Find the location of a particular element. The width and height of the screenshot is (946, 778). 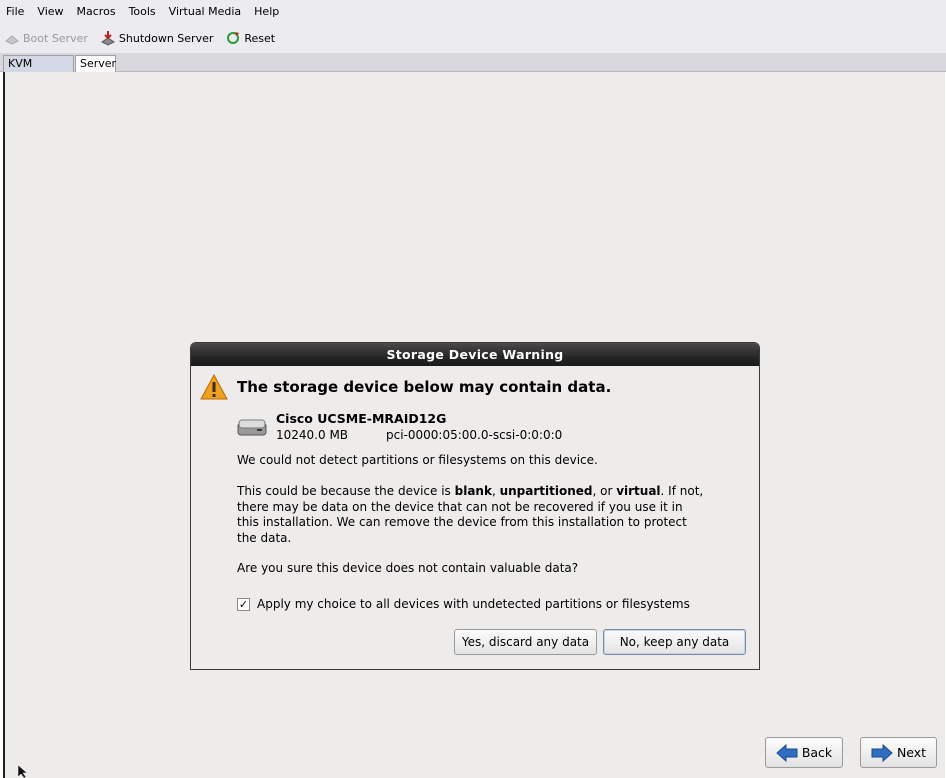

discard-data-button: Yes, discard any data is located at coordinates (525, 642).